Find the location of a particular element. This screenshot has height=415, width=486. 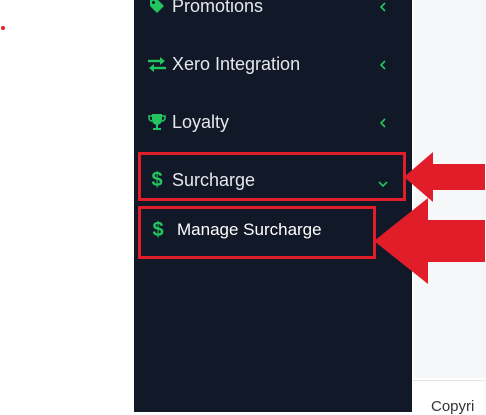

sidebar-item-xero-integration: Xero Integration is located at coordinates (273, 64).